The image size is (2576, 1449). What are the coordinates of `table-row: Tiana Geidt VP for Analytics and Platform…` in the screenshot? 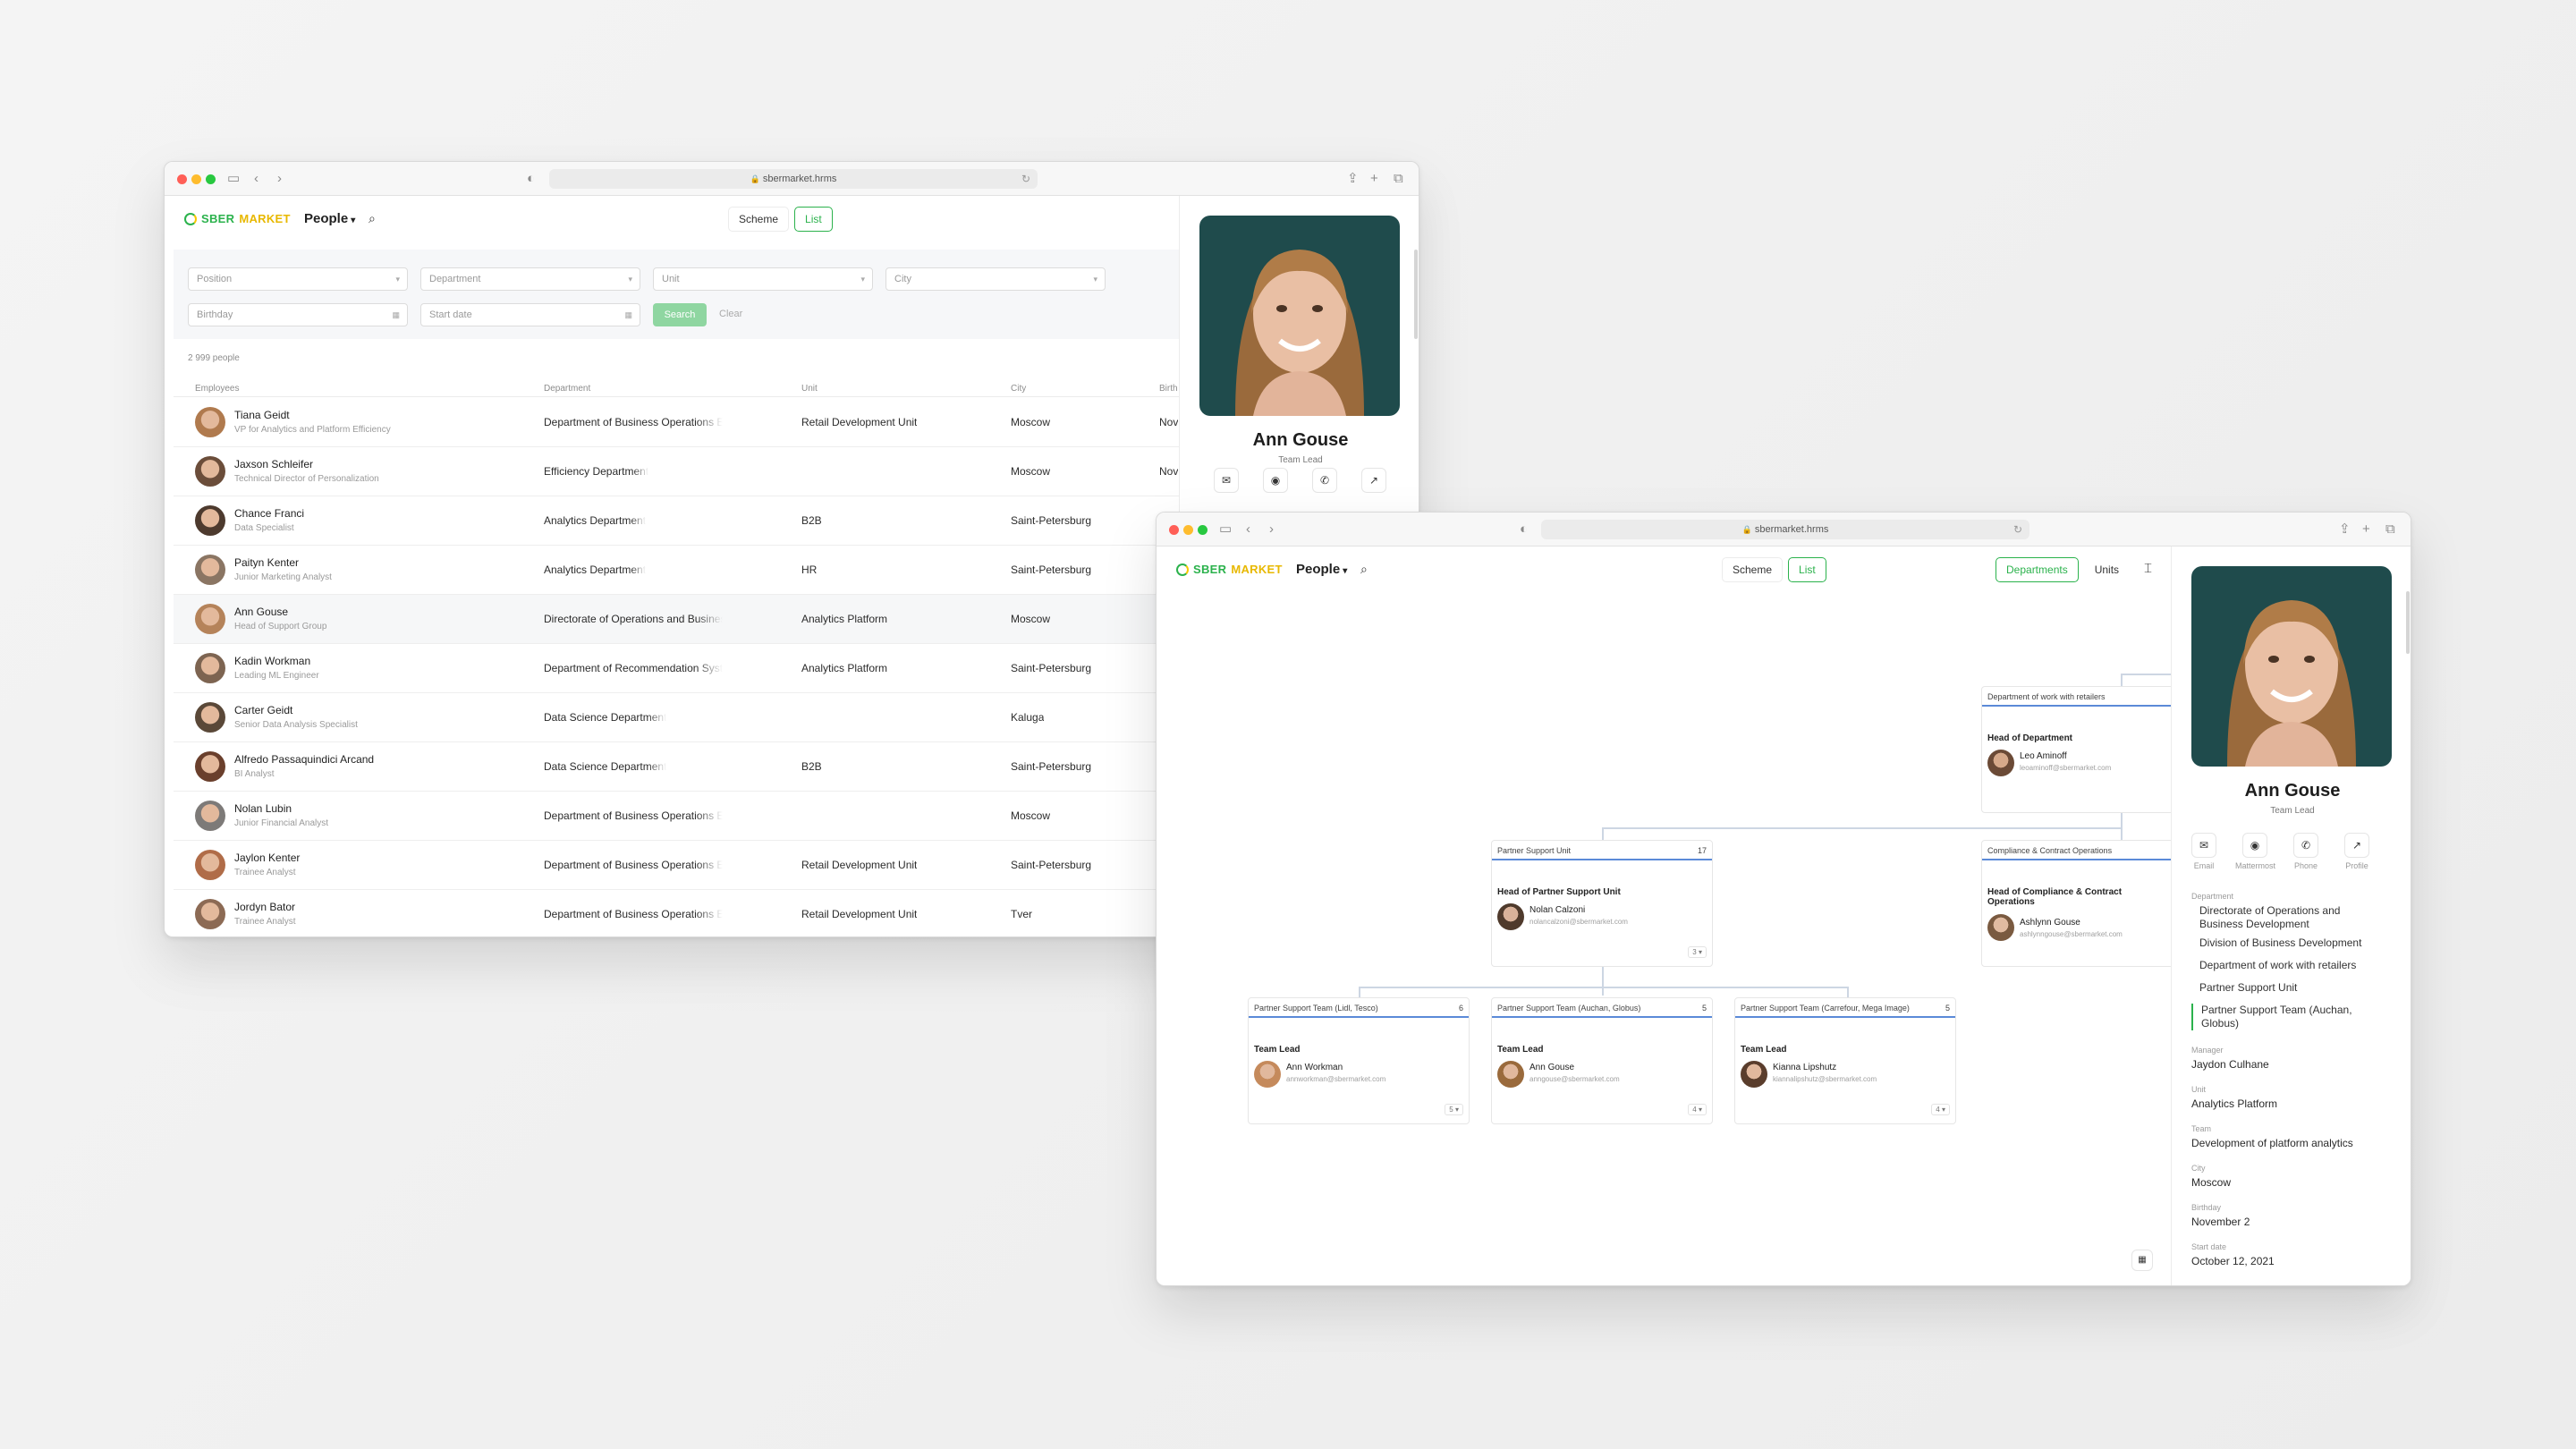 It's located at (676, 422).